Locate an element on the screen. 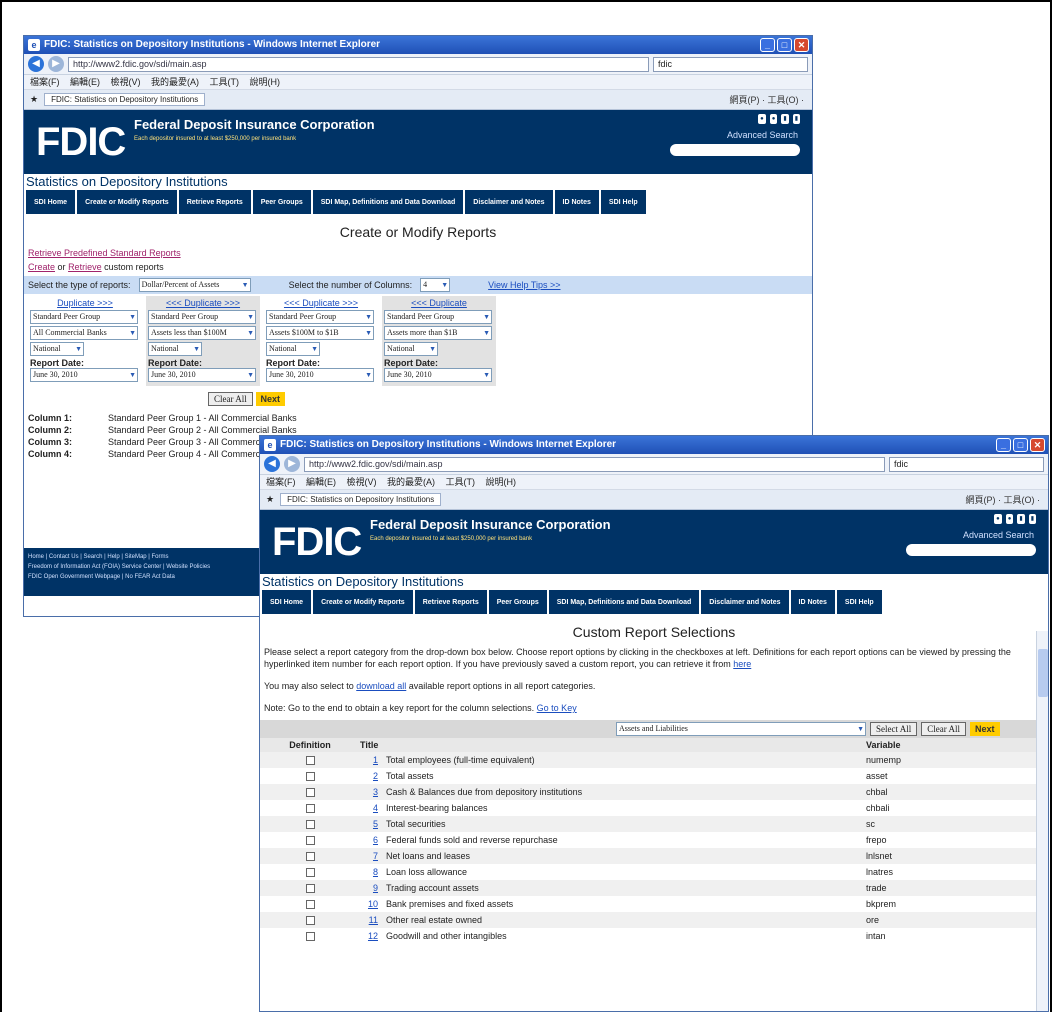 The height and width of the screenshot is (1012, 1052). create-link: Create is located at coordinates (41, 267).